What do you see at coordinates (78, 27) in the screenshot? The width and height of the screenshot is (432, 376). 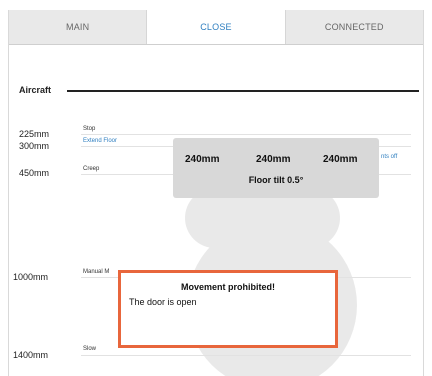 I see `tab-main: MAIN` at bounding box center [78, 27].